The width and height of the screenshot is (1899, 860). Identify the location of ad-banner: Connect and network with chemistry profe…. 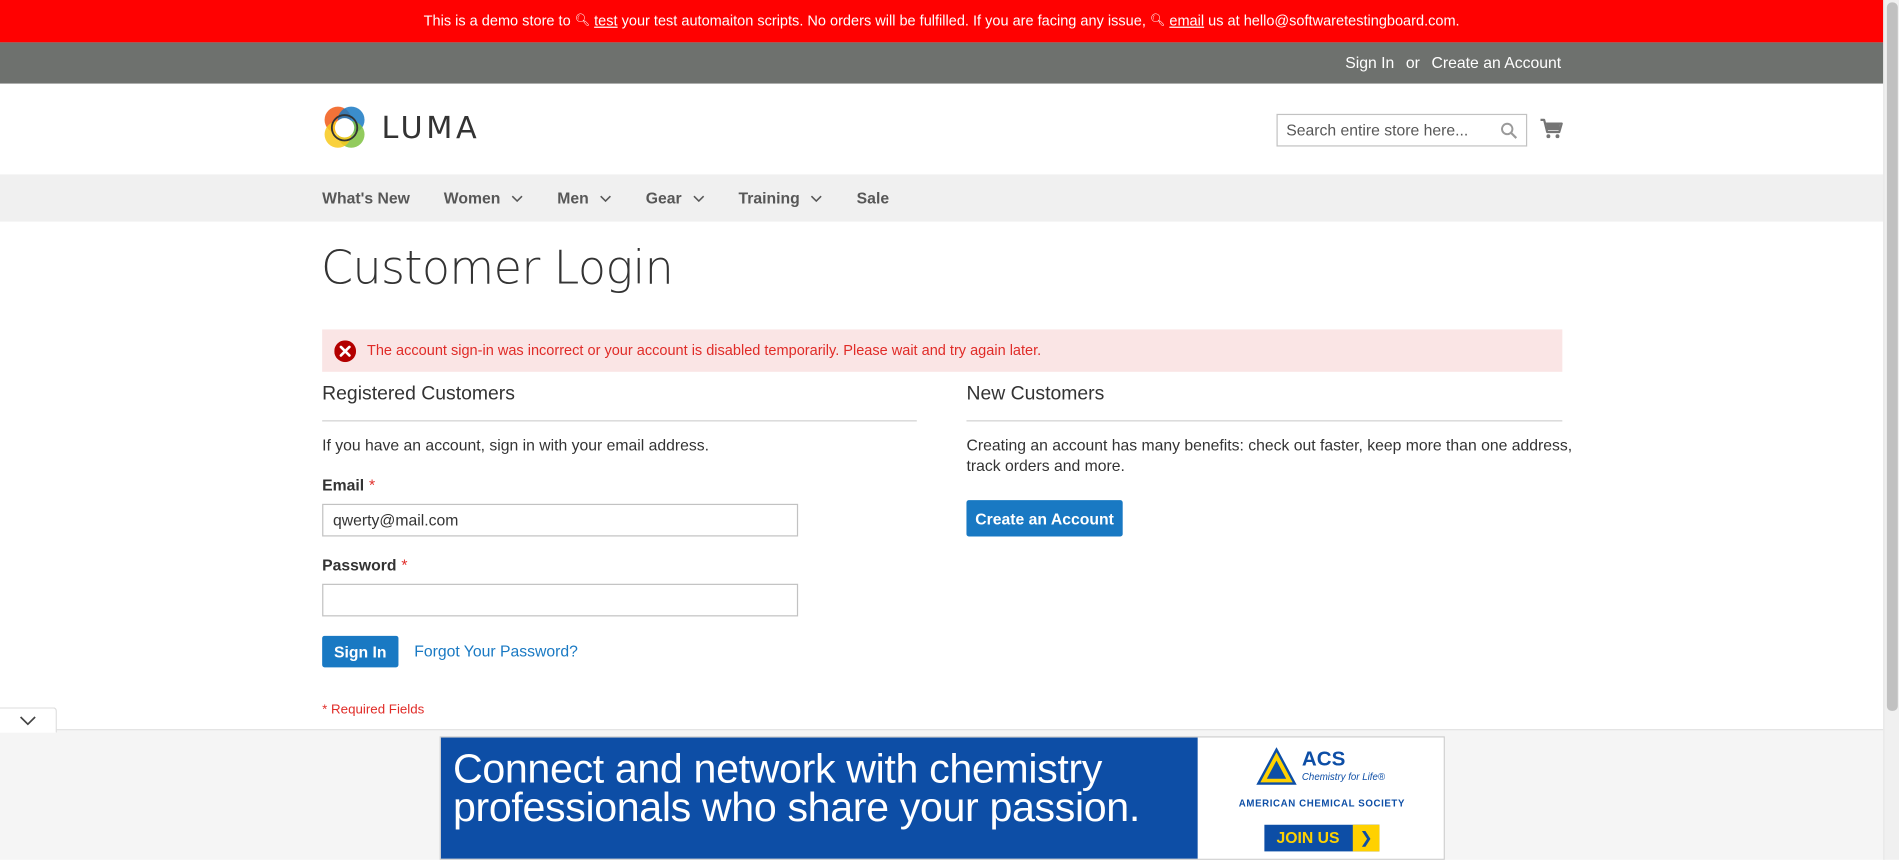
(942, 798).